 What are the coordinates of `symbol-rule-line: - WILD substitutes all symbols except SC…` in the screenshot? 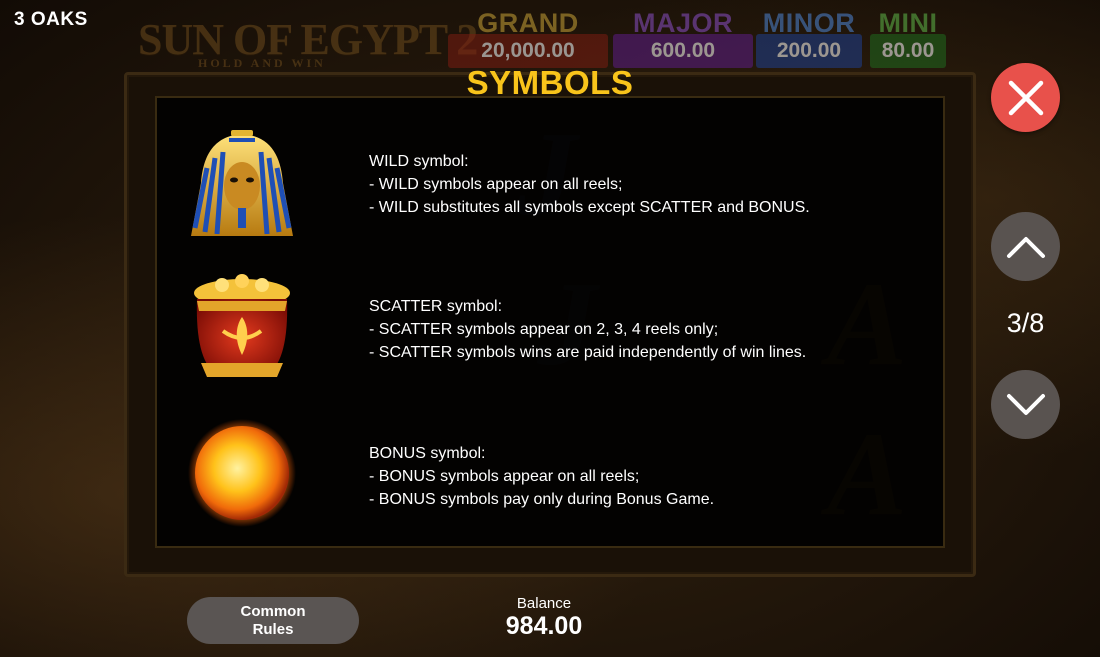 It's located at (589, 207).